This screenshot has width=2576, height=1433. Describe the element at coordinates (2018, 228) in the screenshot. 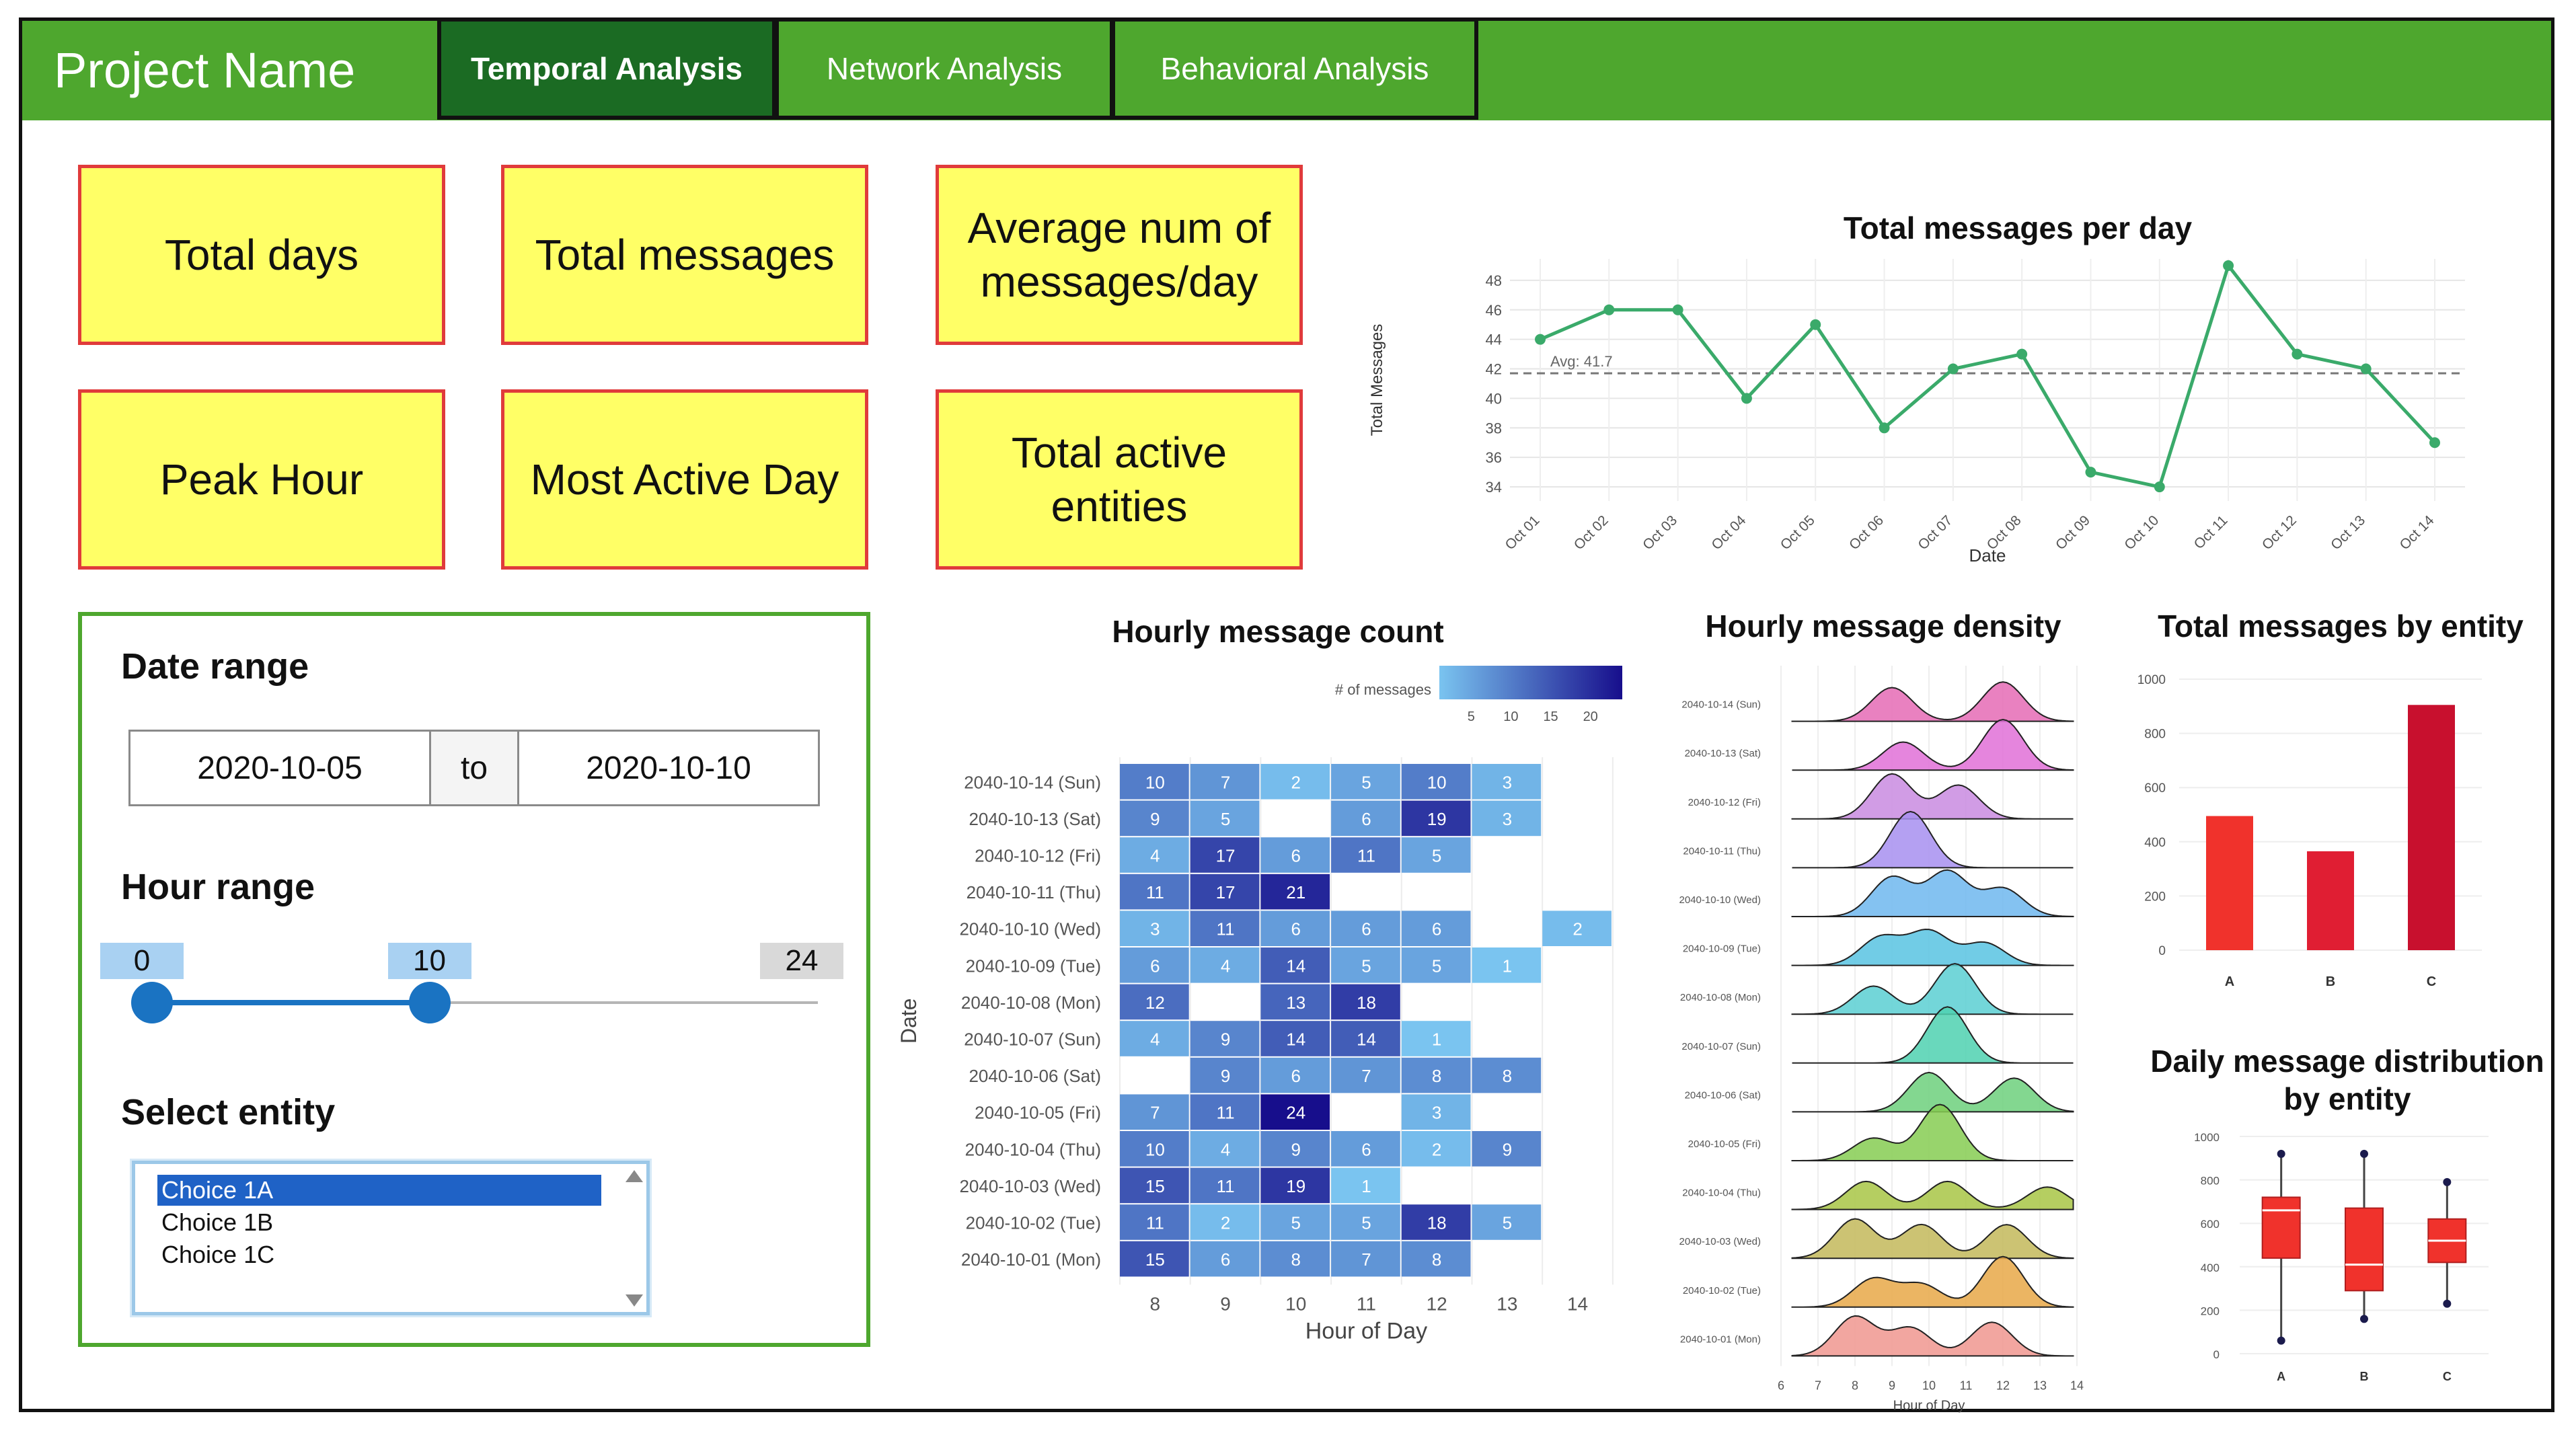

I see `line-chart-title: Total messages per day` at that location.